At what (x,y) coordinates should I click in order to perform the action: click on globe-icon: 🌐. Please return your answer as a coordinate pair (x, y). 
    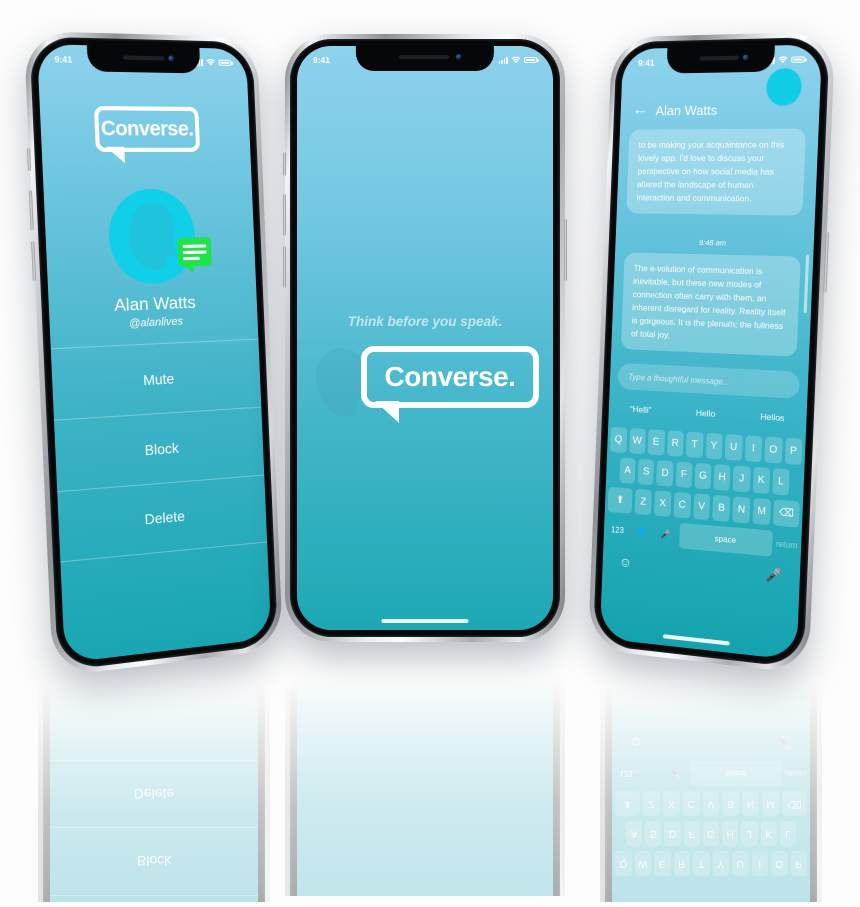
    Looking at the image, I should click on (641, 532).